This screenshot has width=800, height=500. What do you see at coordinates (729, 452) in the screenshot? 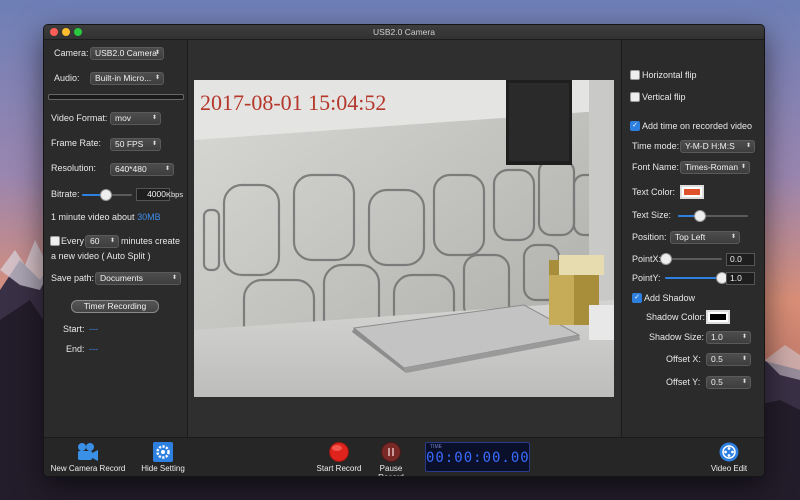
I see `film-reel-icon` at bounding box center [729, 452].